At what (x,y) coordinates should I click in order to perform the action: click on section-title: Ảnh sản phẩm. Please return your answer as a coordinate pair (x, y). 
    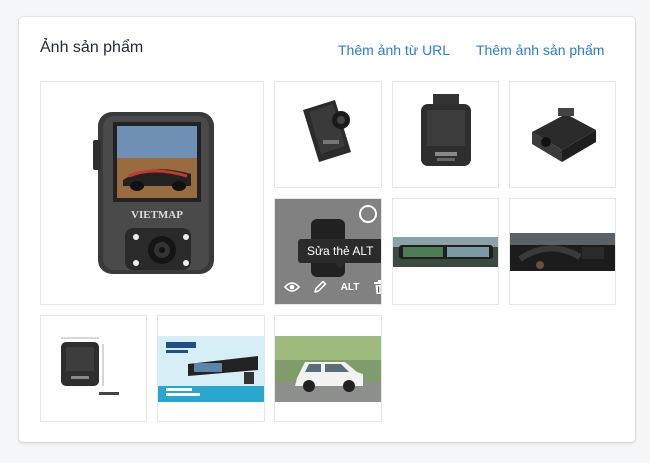
    Looking at the image, I should click on (92, 47).